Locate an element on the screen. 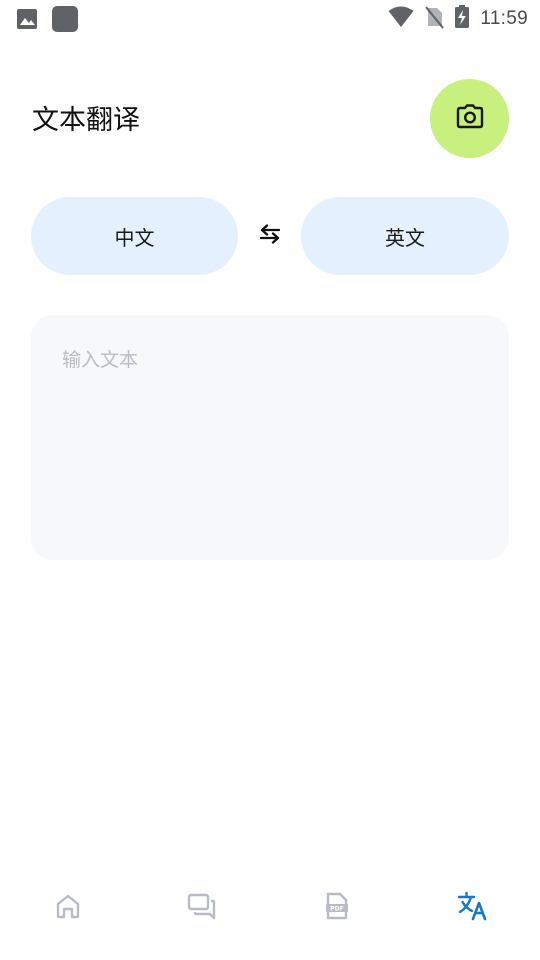 This screenshot has width=540, height=960. app-notification-icon is located at coordinates (65, 21).